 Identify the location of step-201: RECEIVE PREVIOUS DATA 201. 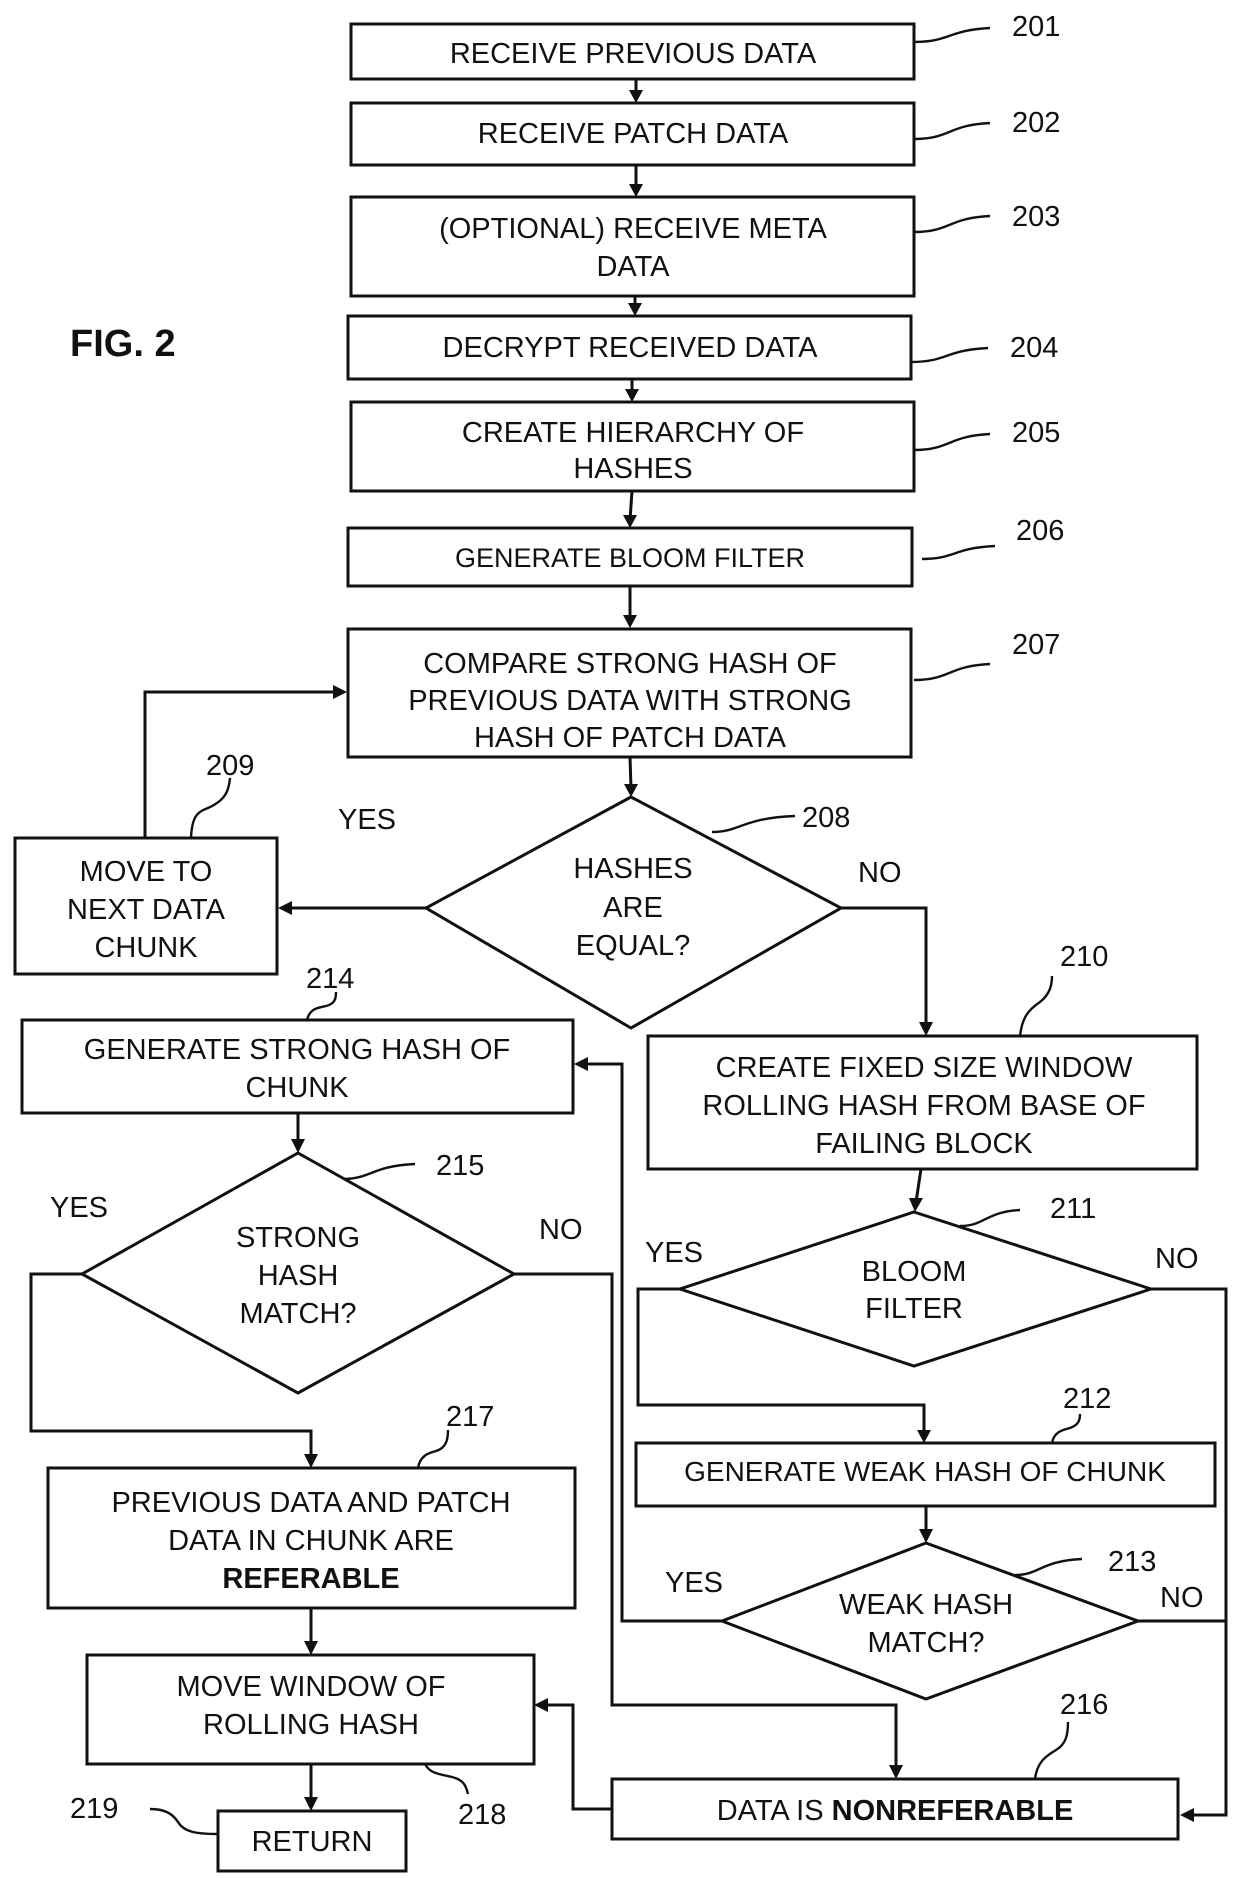
(704, 46).